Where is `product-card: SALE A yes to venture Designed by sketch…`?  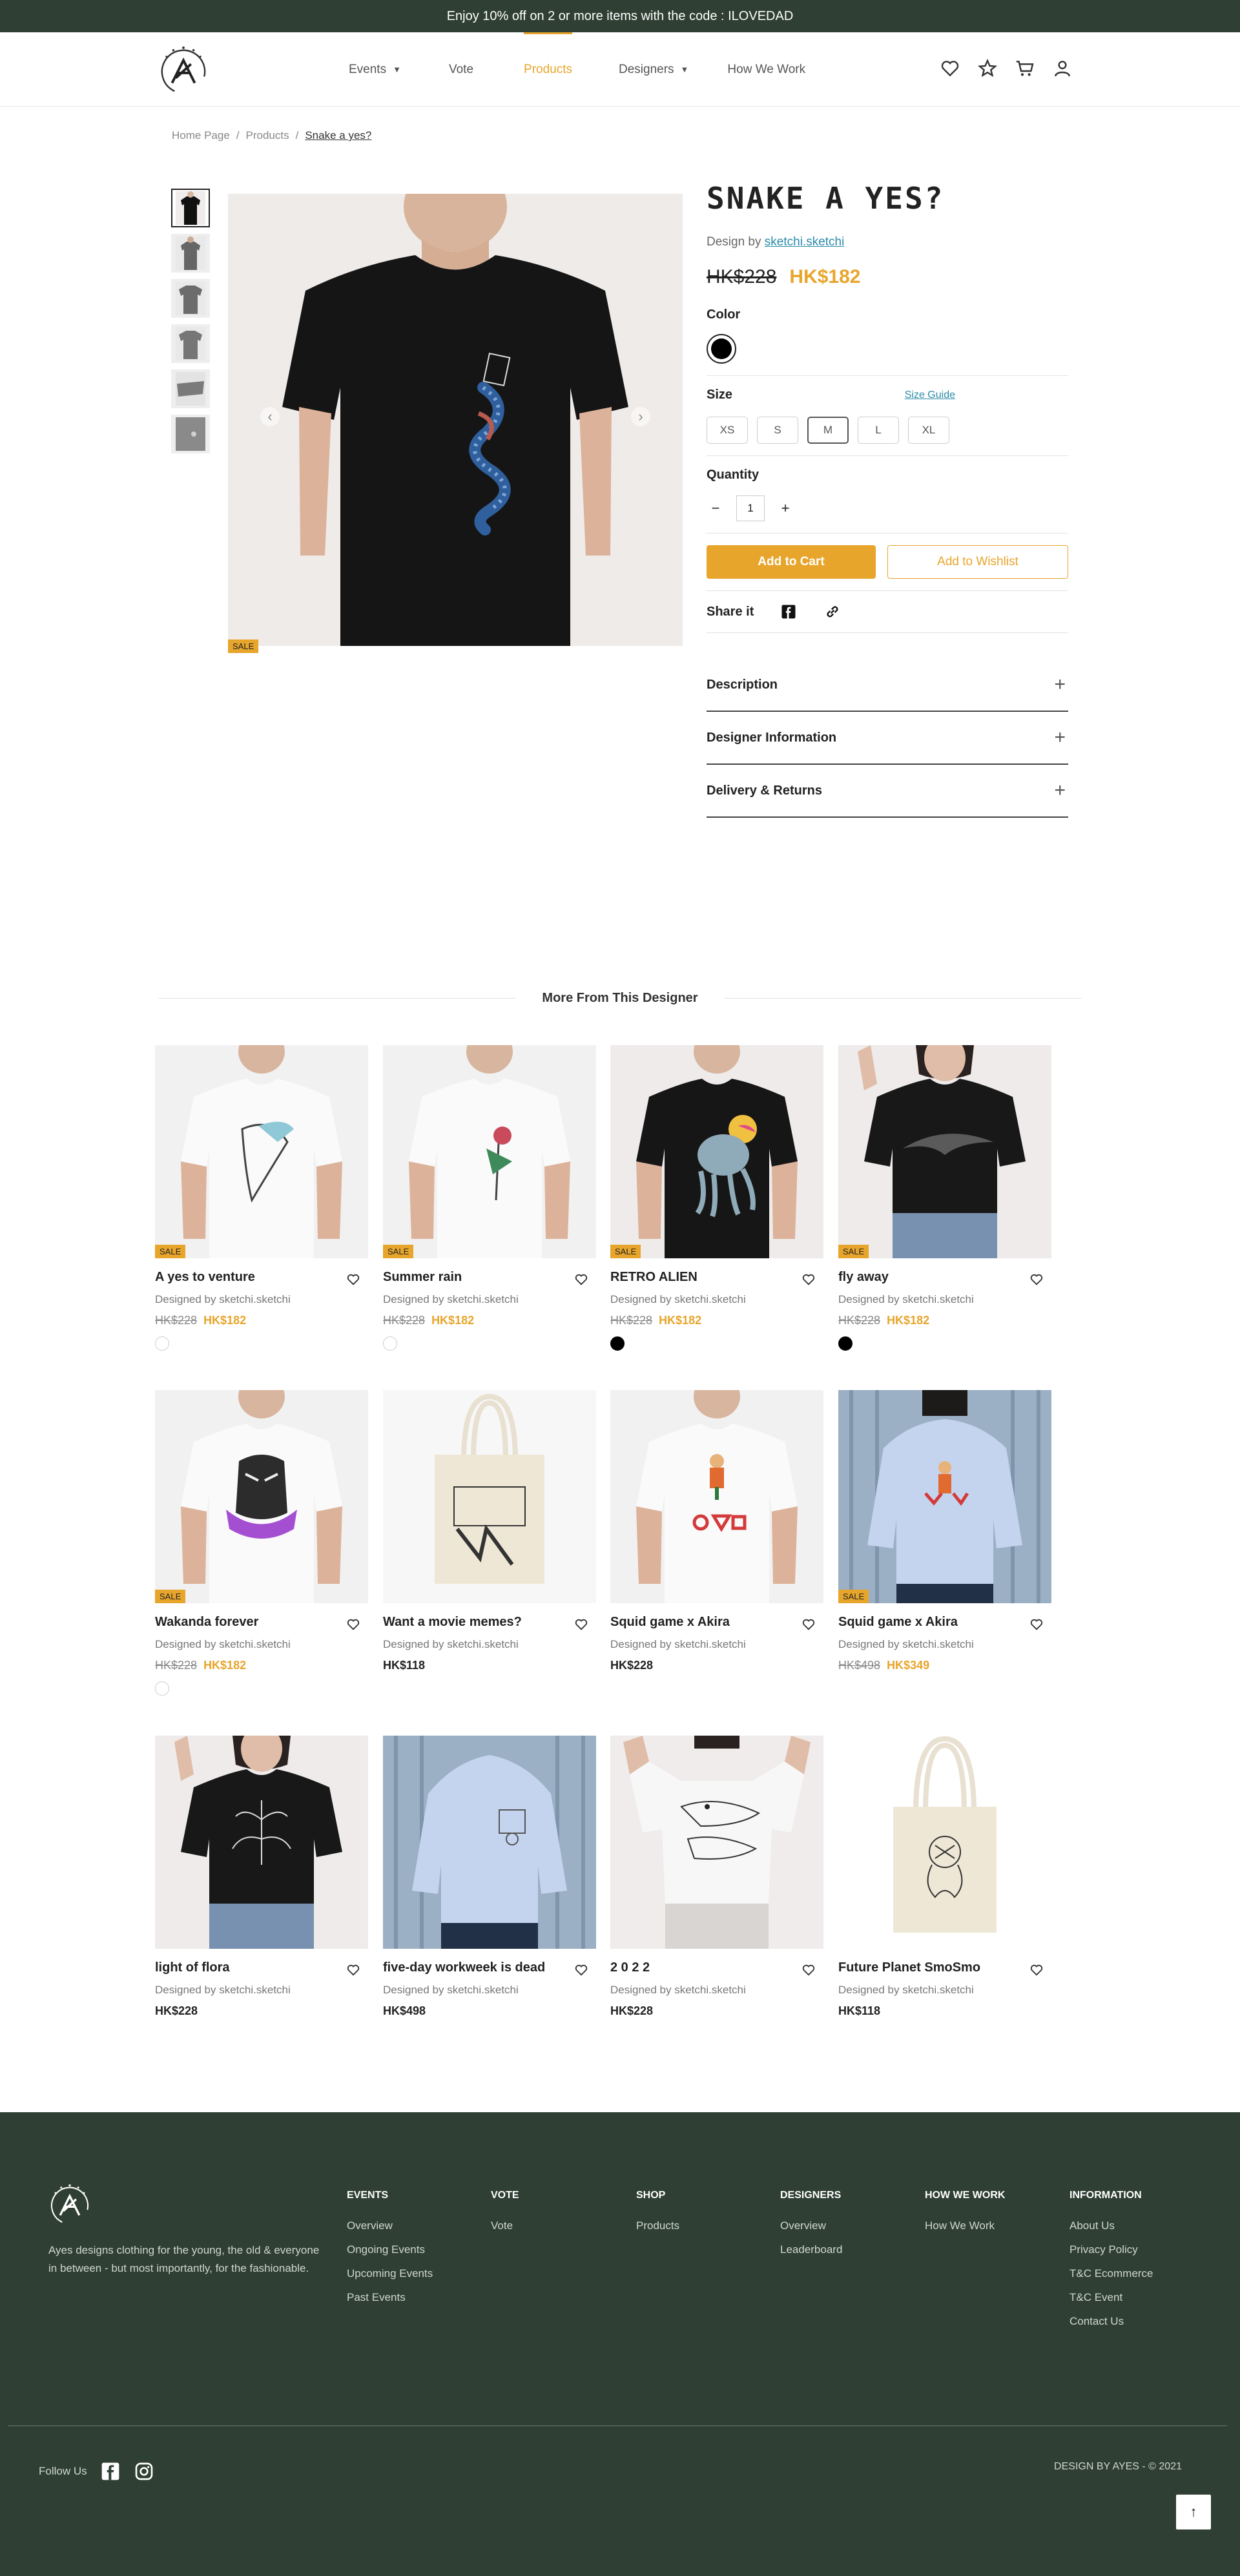 product-card: SALE A yes to venture Designed by sketch… is located at coordinates (261, 1198).